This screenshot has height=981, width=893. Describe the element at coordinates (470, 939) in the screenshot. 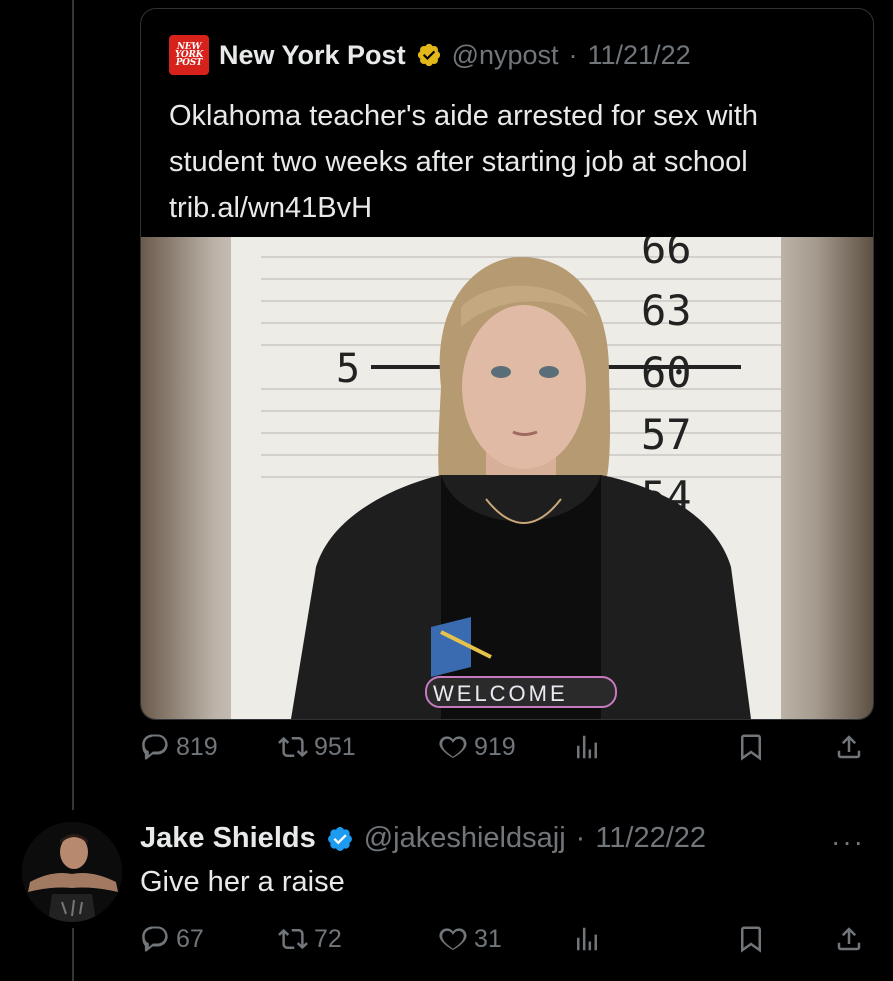

I see `like-button: 31` at that location.